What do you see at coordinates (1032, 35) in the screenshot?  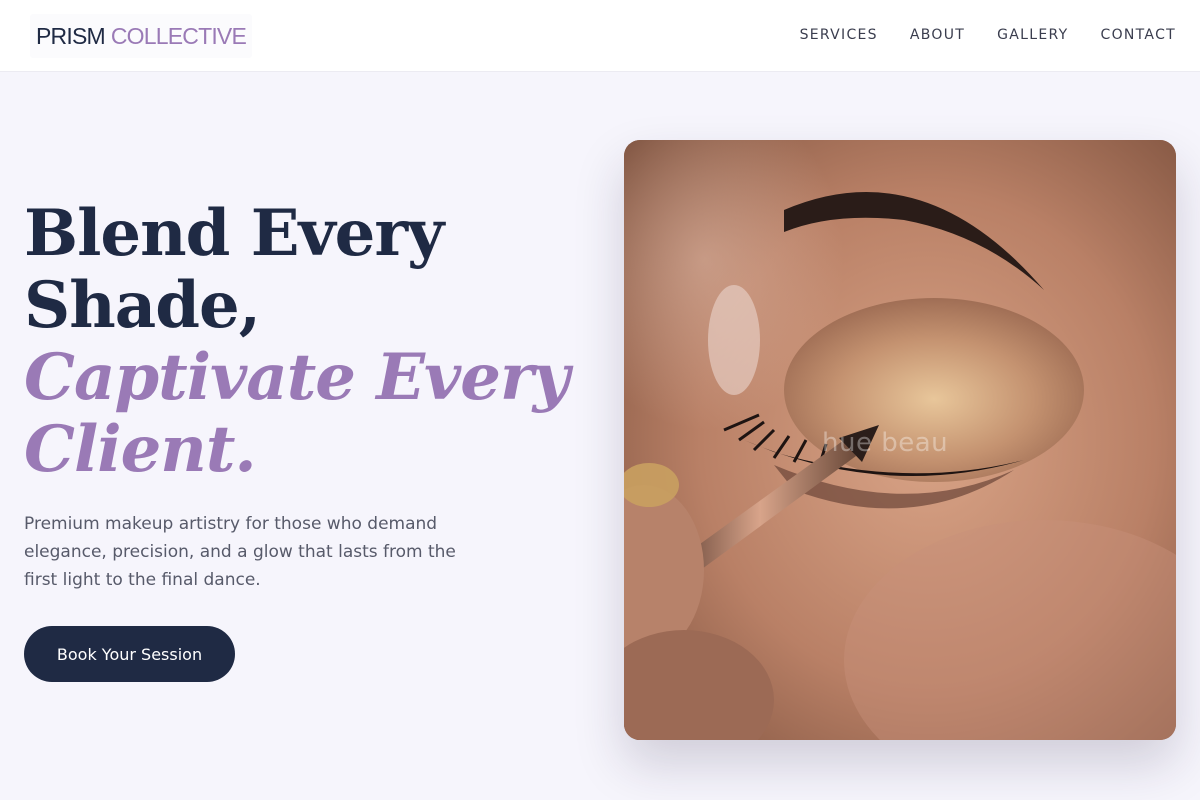 I see `nav-link-gallery: GALLERY` at bounding box center [1032, 35].